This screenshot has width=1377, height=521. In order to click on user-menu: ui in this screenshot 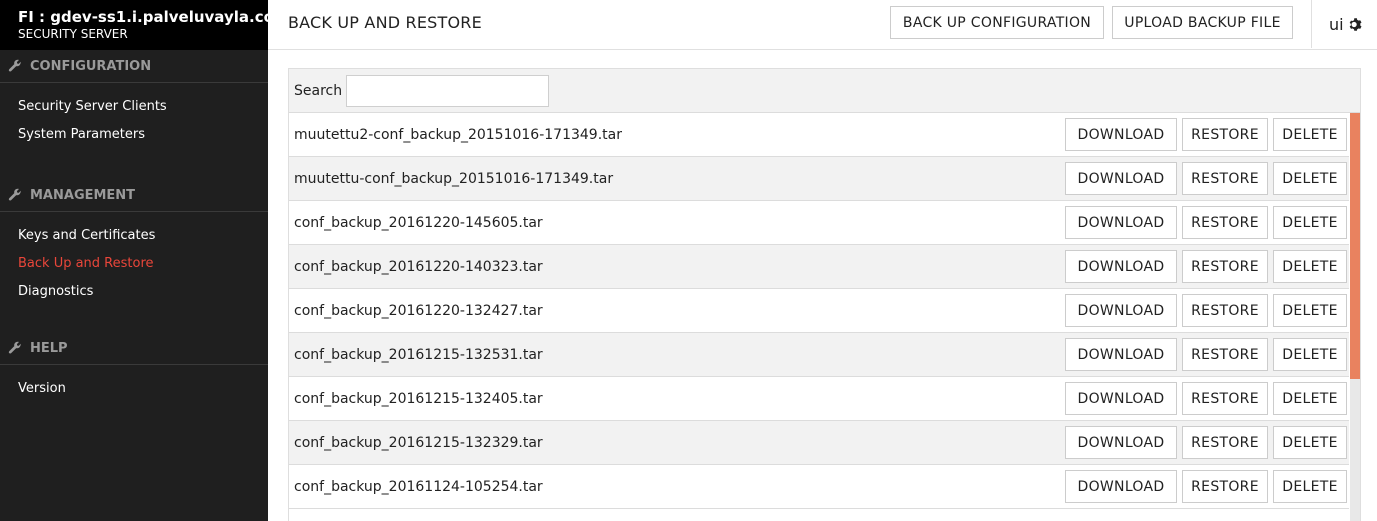, I will do `click(1344, 24)`.